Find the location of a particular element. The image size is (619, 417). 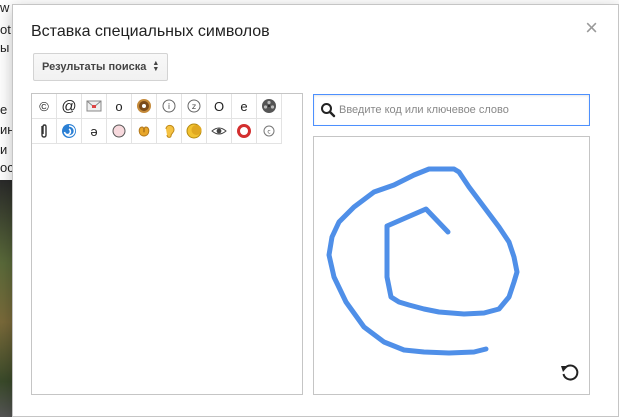

envelope-icon is located at coordinates (94, 106).